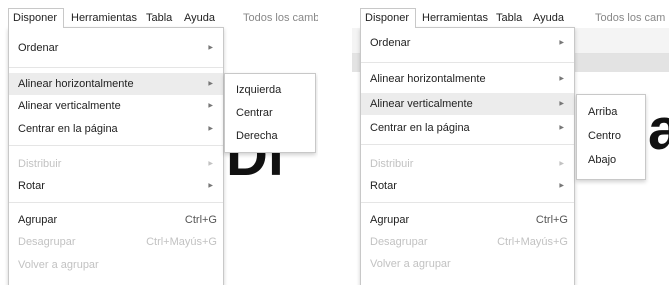 This screenshot has width=669, height=285. Describe the element at coordinates (280, 18) in the screenshot. I see `save-status: Todos los camb` at that location.